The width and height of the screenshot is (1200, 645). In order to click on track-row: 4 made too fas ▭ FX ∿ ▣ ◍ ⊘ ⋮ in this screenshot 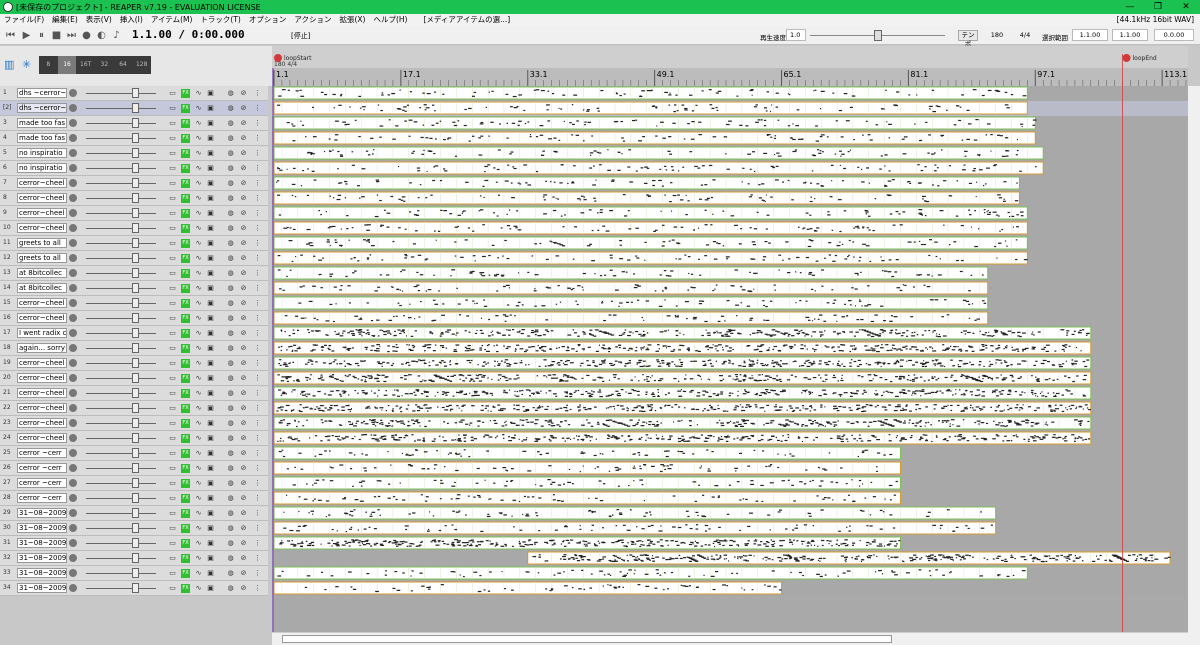, I will do `click(134, 138)`.